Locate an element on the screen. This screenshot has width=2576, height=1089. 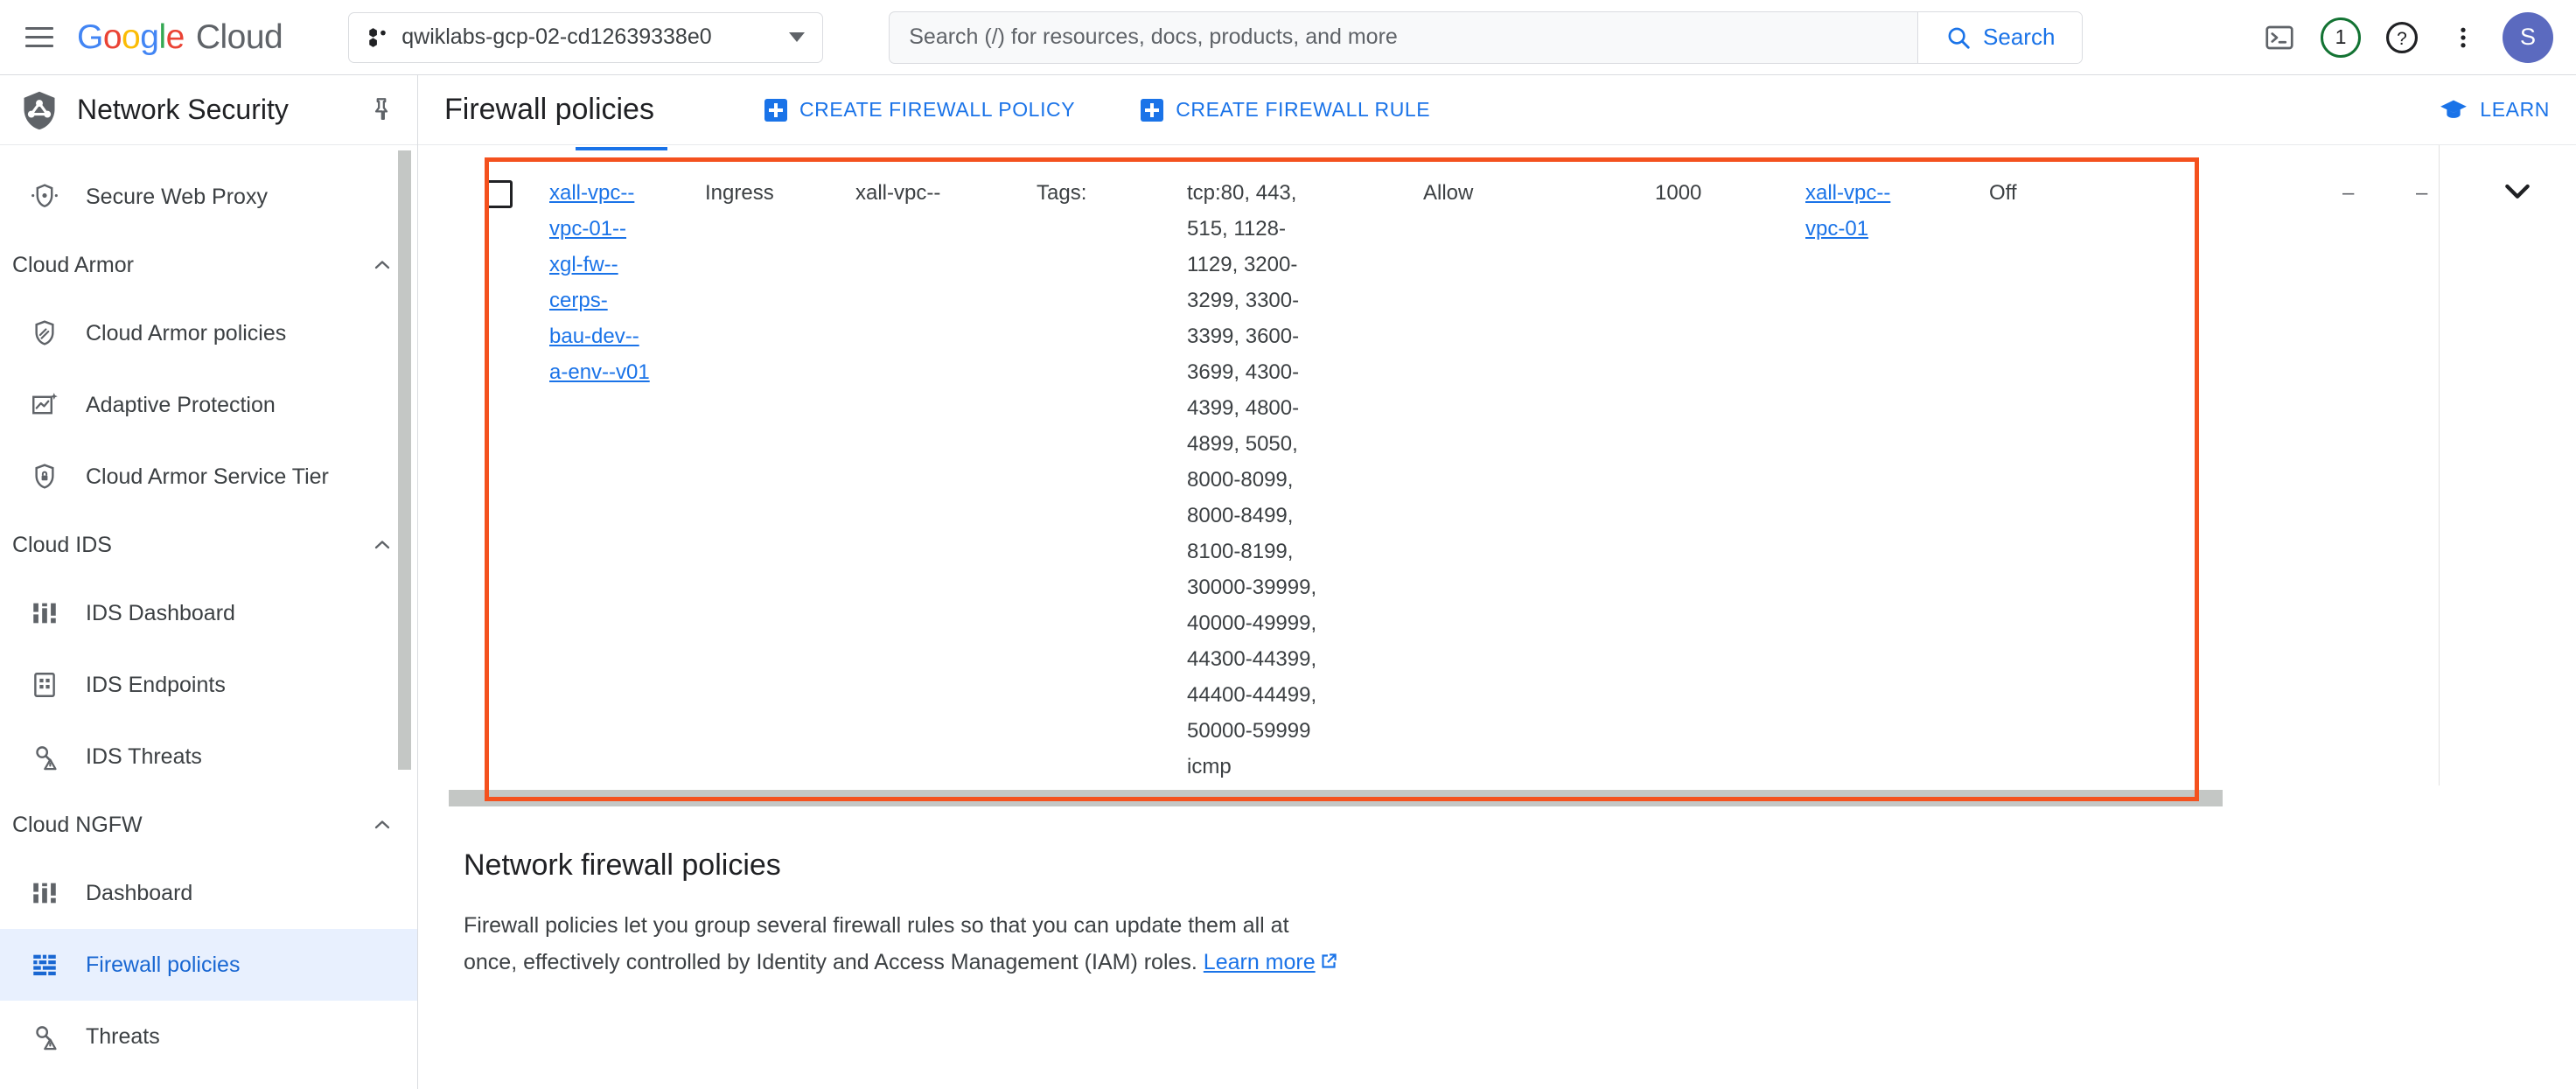
section-title: Network firewall policies is located at coordinates (622, 865).